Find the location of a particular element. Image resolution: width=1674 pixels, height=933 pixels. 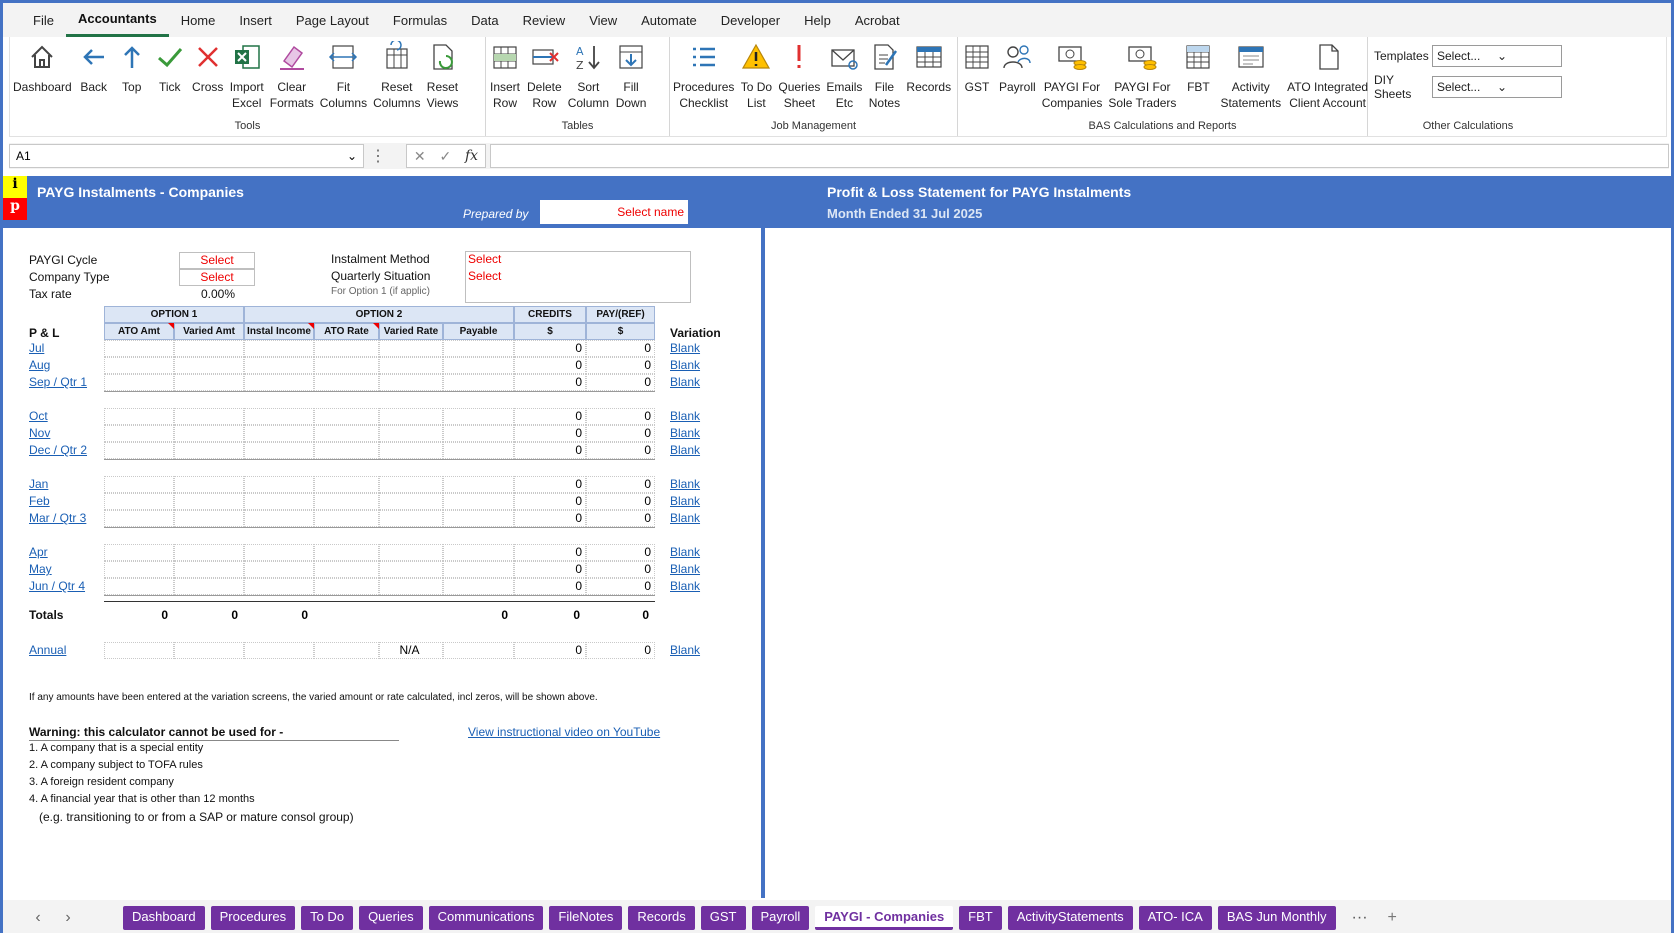

reset-columns-button: Reset Columns is located at coordinates (396, 77).